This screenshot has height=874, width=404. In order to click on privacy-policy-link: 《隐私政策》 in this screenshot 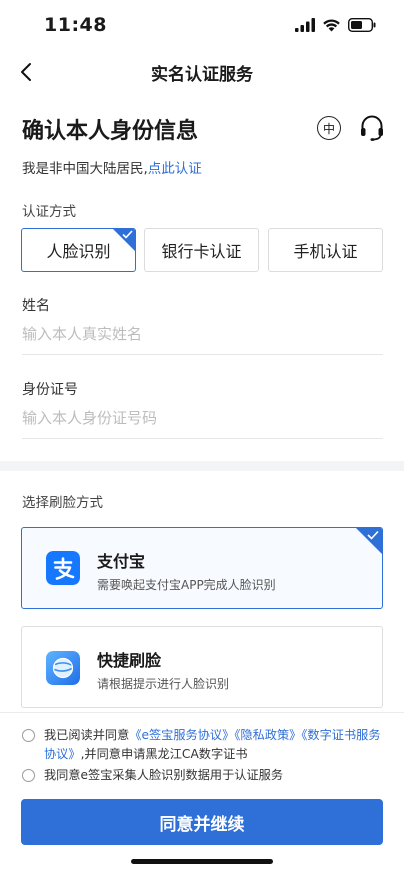, I will do `click(267, 735)`.